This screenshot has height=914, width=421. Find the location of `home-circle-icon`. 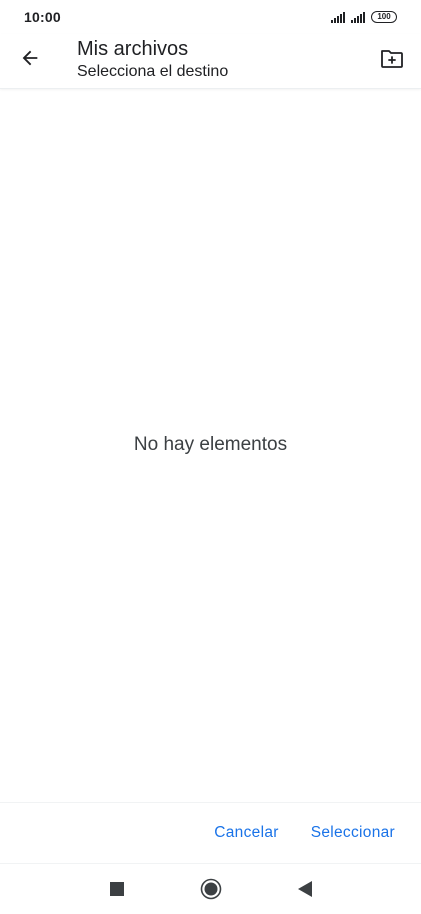

home-circle-icon is located at coordinates (210, 889).